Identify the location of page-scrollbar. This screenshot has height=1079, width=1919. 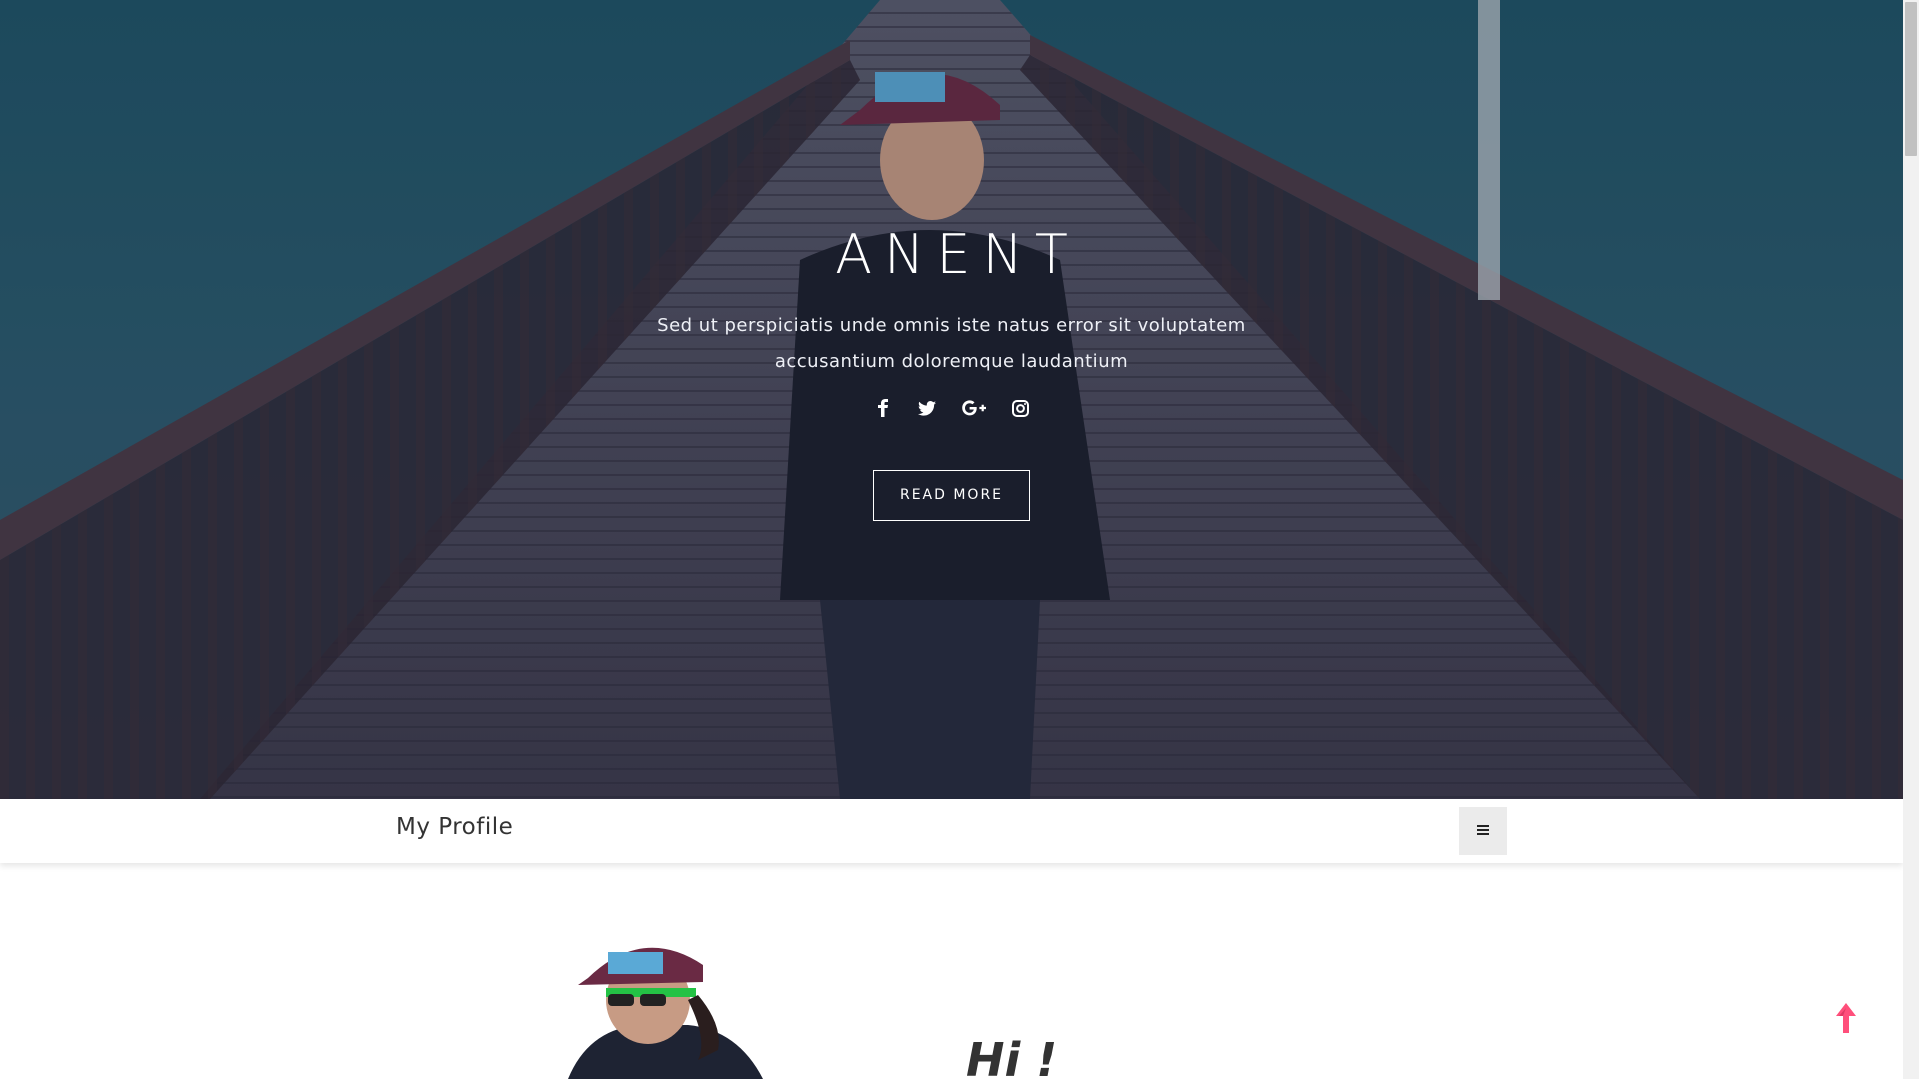
(1911, 539).